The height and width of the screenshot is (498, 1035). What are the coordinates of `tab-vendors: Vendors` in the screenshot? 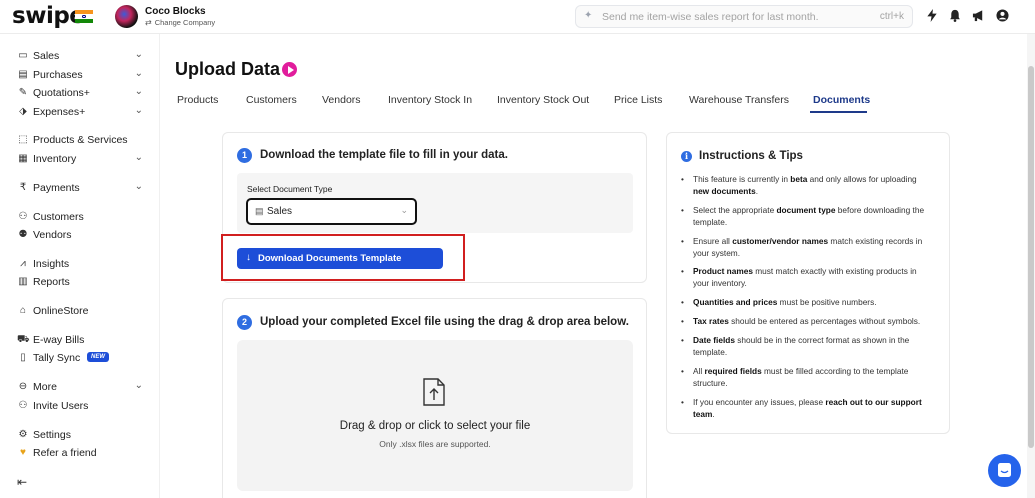 It's located at (341, 100).